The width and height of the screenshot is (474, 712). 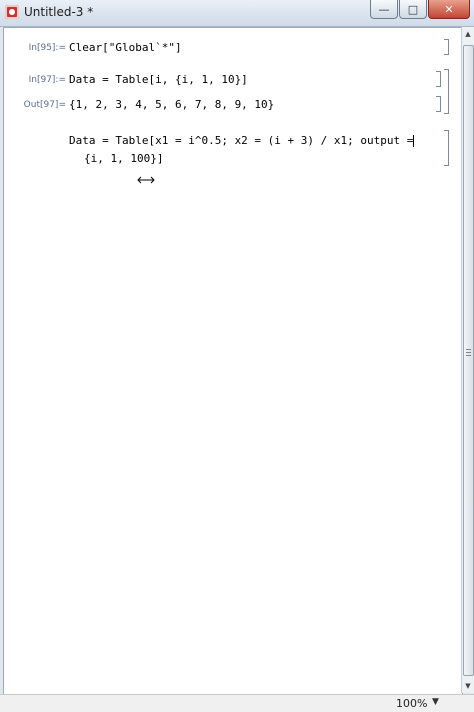 What do you see at coordinates (468, 34) in the screenshot?
I see `scroll-up-arrow-icon: ▲` at bounding box center [468, 34].